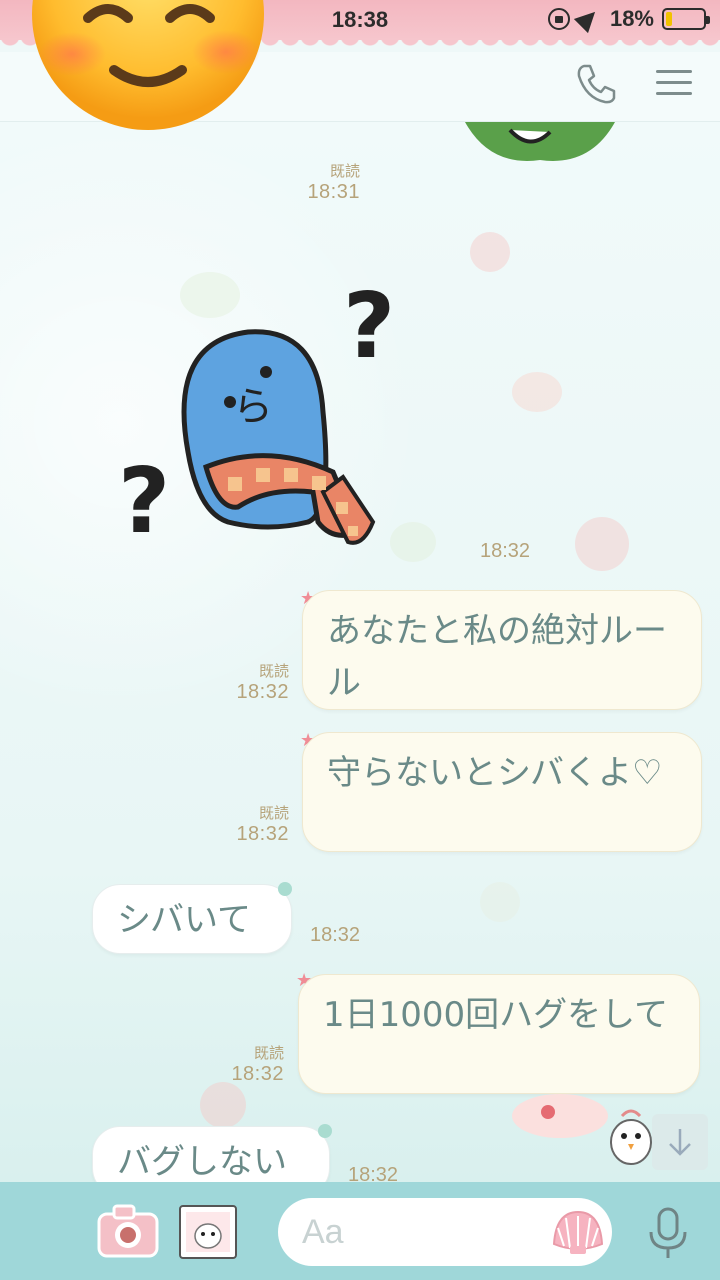 The width and height of the screenshot is (720, 1280). I want to click on message-bubble-incoming: バグしない, so click(211, 1154).